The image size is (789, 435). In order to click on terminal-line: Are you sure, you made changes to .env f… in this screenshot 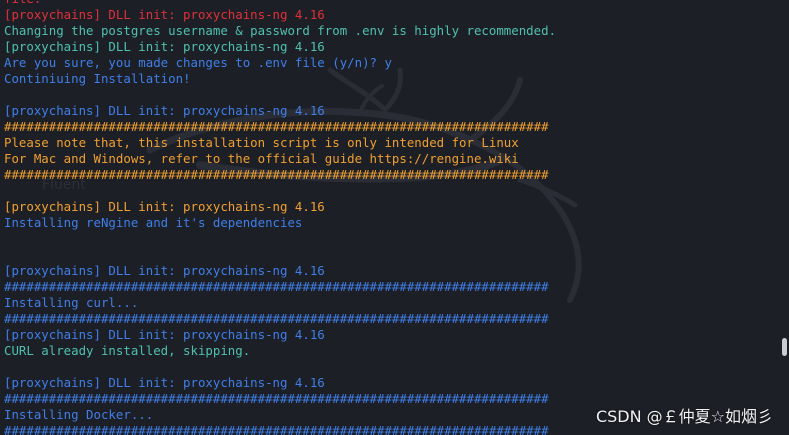, I will do `click(198, 62)`.